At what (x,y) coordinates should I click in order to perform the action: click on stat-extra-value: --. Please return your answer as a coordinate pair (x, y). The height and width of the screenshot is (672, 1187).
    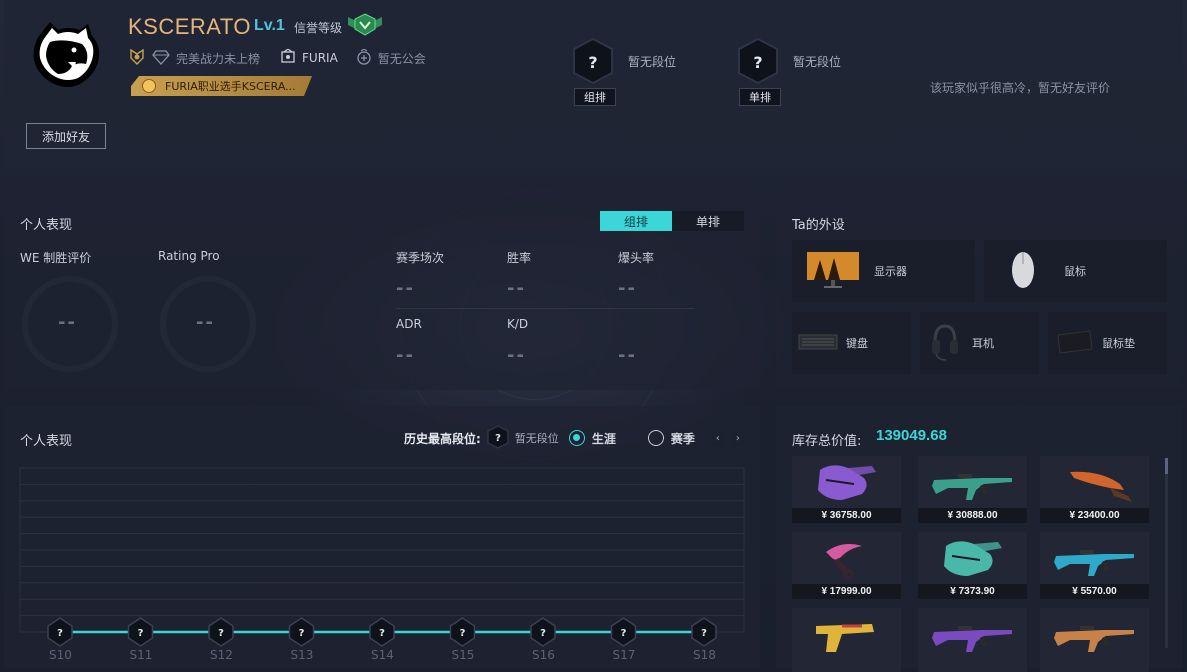
    Looking at the image, I should click on (627, 355).